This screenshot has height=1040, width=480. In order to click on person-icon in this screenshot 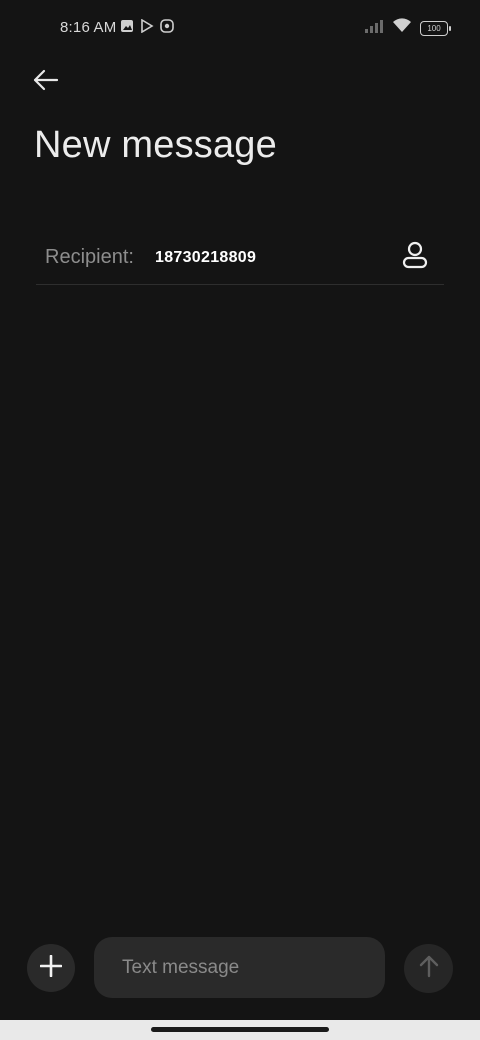, I will do `click(415, 257)`.